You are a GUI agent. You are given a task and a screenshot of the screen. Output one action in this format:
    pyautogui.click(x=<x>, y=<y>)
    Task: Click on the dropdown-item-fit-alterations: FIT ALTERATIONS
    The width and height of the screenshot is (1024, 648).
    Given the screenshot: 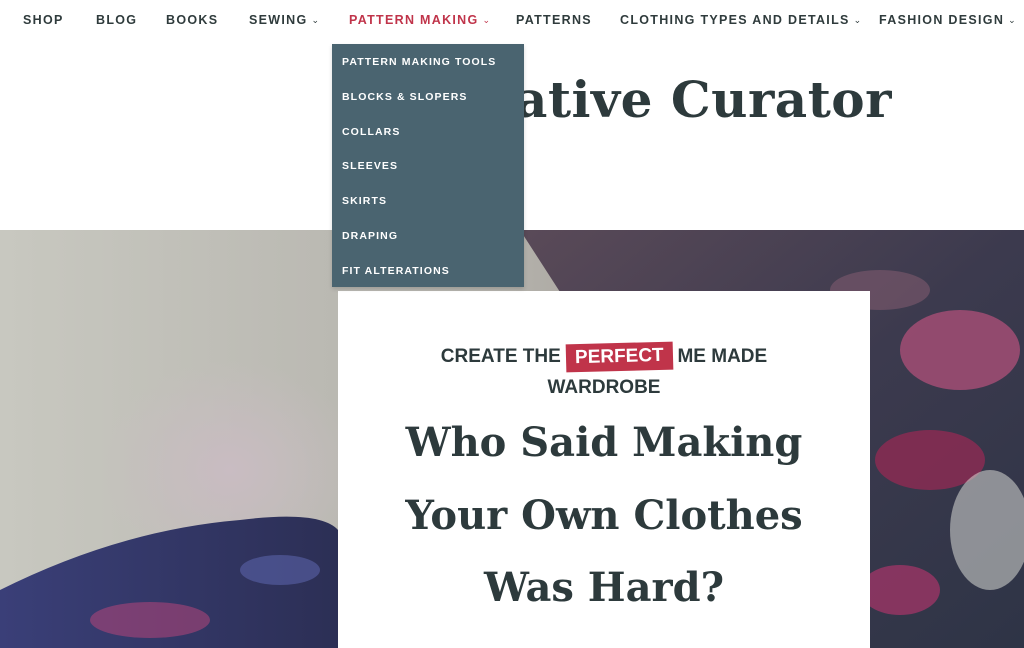 What is the action you would take?
    pyautogui.click(x=396, y=272)
    